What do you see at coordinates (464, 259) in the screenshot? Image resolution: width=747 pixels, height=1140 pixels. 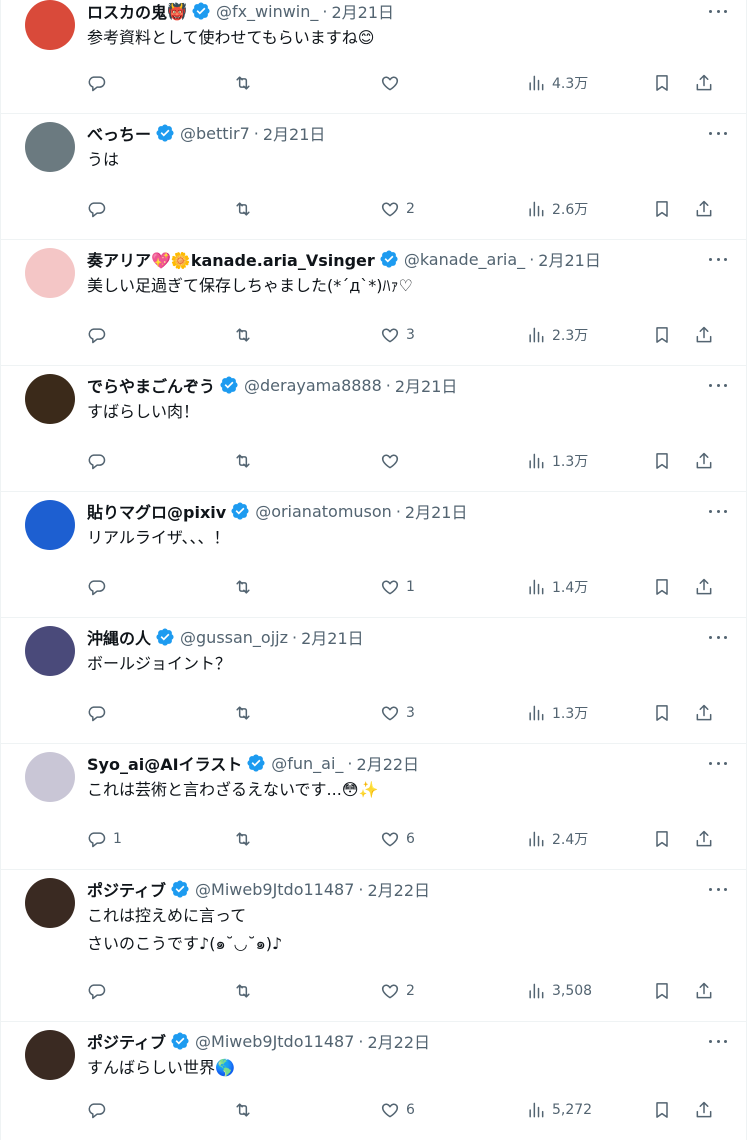 I see `user-handle: @kanade_aria_` at bounding box center [464, 259].